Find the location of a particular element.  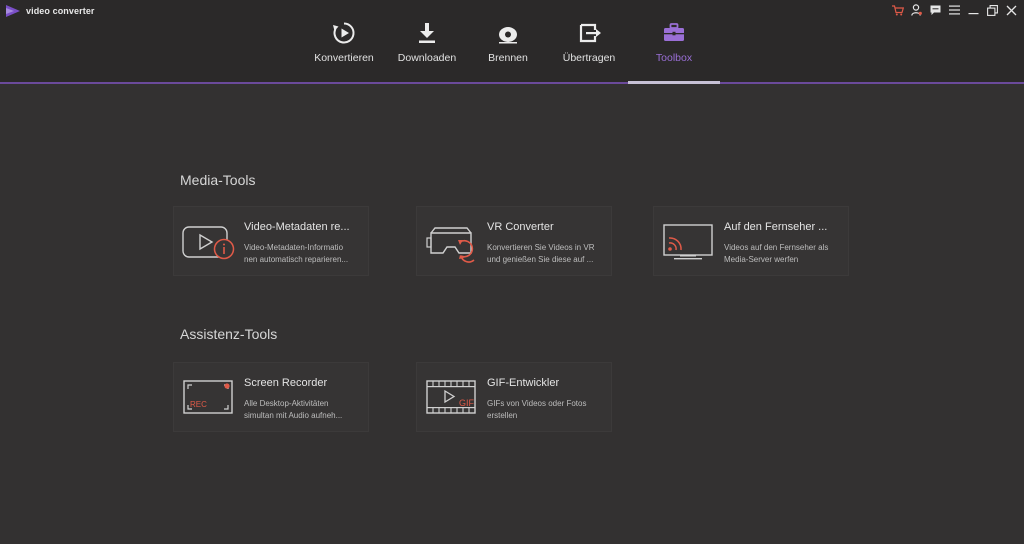

card-description: GIFs von Videos oder Fotos erstellen is located at coordinates (548, 410).